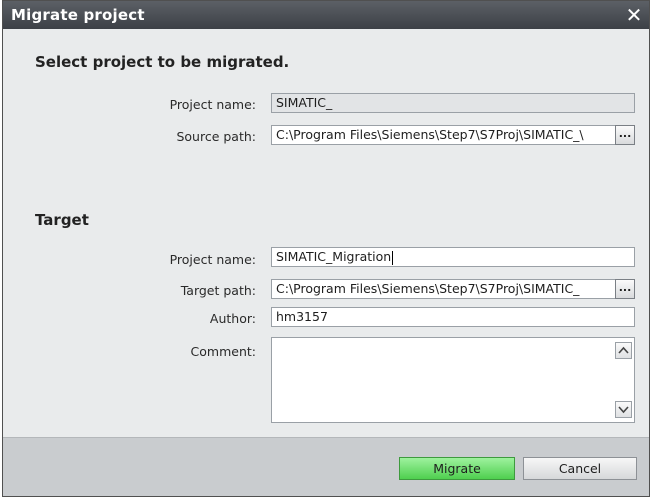 The height and width of the screenshot is (499, 652). Describe the element at coordinates (216, 136) in the screenshot. I see `source-path-label: Source path:` at that location.